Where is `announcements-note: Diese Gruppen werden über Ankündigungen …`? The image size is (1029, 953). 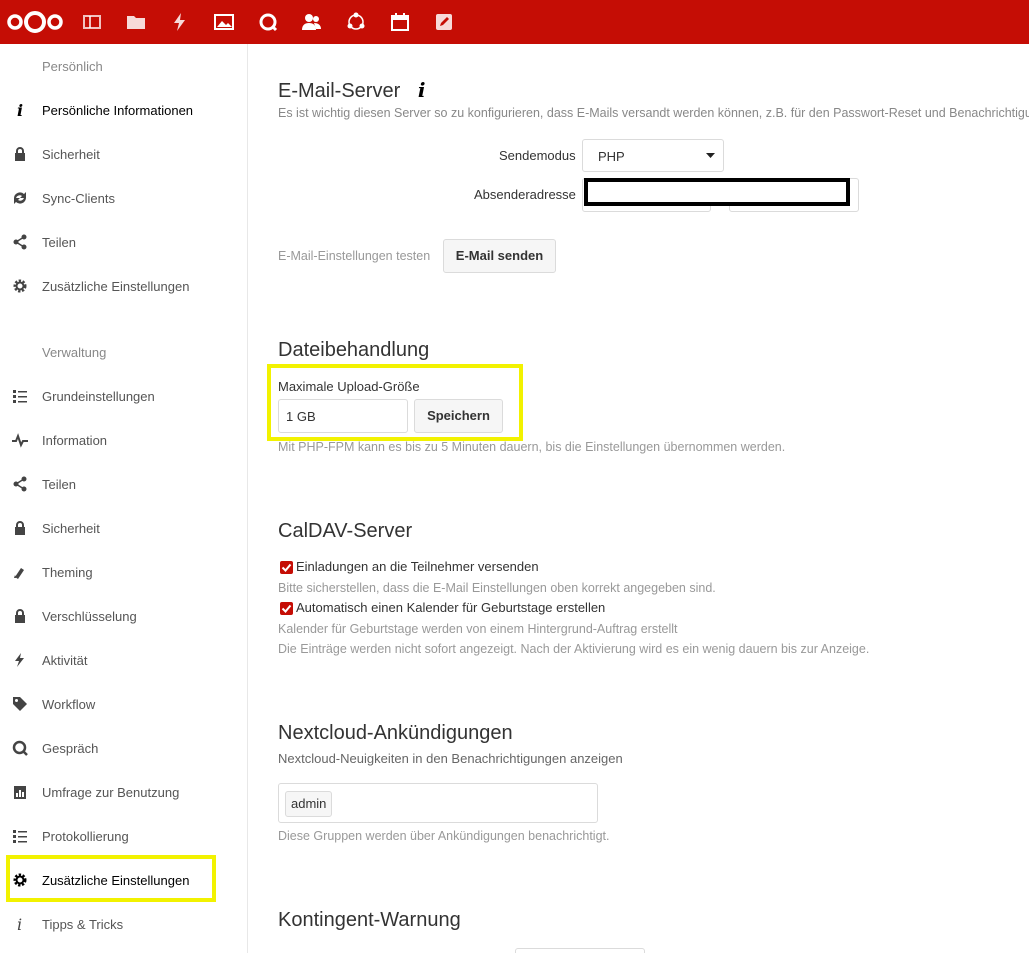
announcements-note: Diese Gruppen werden über Ankündigungen … is located at coordinates (444, 836).